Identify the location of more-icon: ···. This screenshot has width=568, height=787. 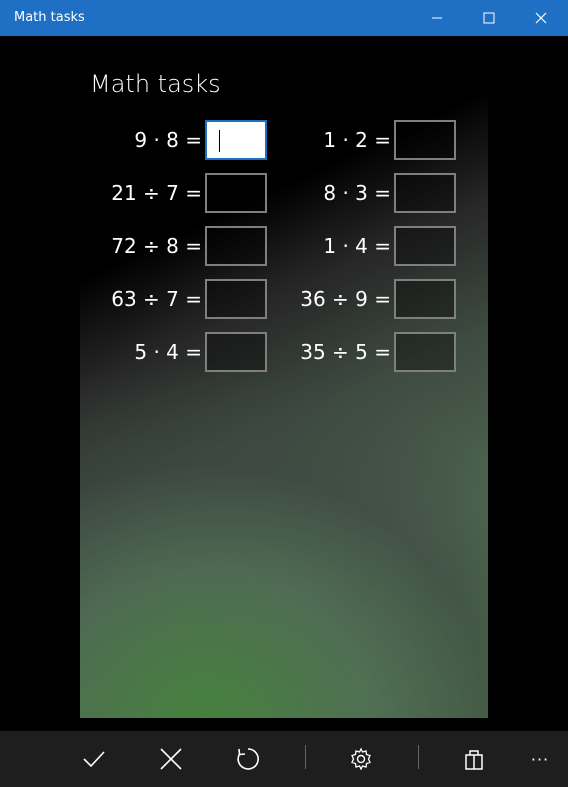
(540, 759).